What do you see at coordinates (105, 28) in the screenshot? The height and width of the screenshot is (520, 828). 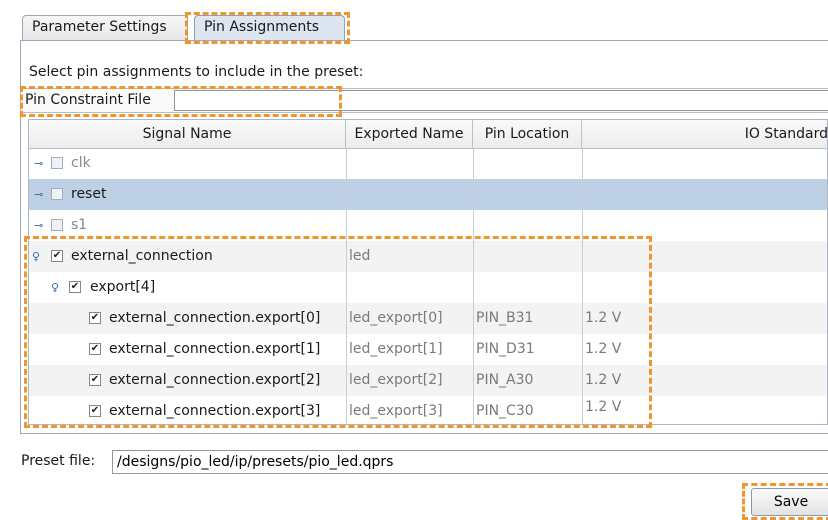 I see `tab-parameter-settings: Parameter Settings` at bounding box center [105, 28].